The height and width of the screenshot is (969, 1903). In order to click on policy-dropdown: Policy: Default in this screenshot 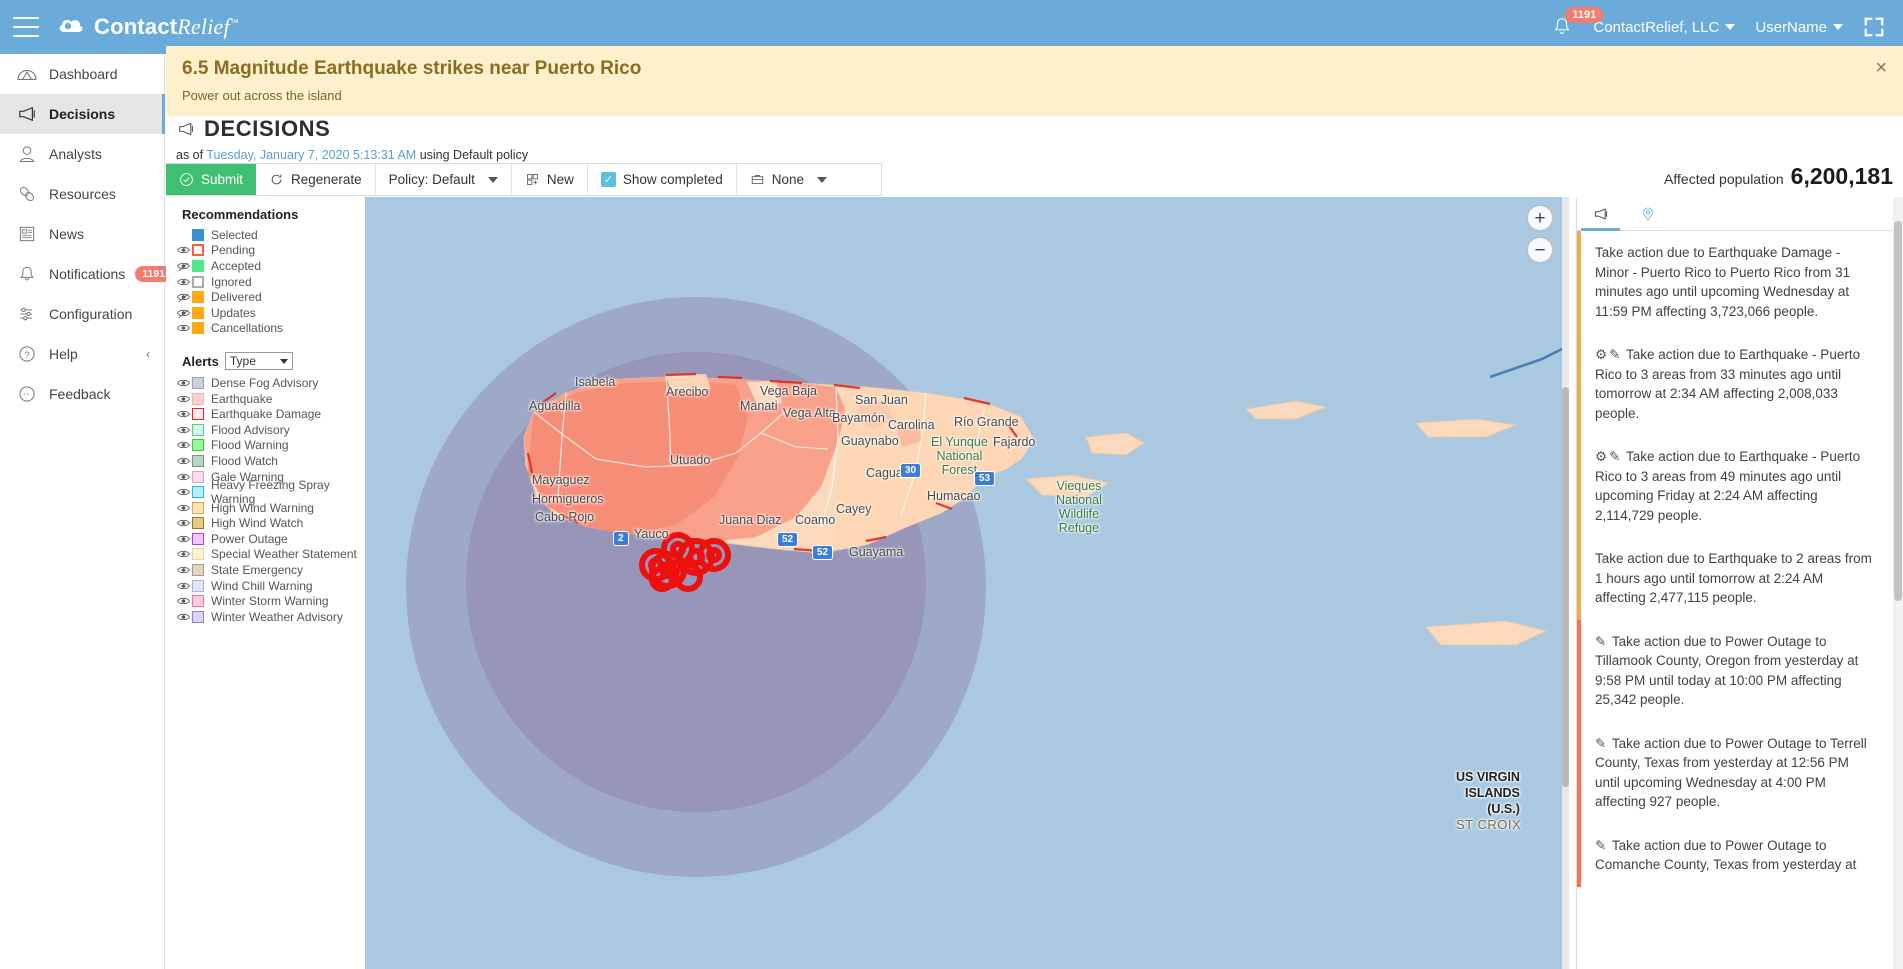, I will do `click(444, 179)`.